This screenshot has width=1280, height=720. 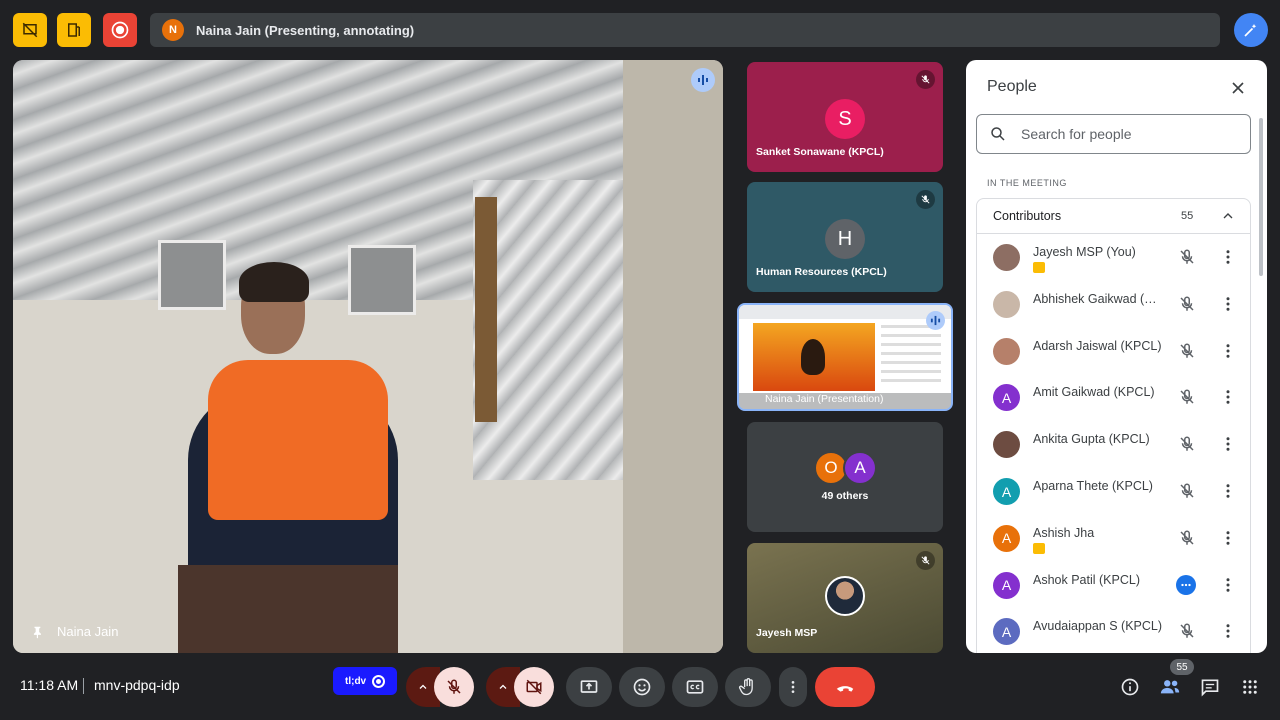 I want to click on participant-name: Amit Gaikwad (KPCL), so click(x=1094, y=392).